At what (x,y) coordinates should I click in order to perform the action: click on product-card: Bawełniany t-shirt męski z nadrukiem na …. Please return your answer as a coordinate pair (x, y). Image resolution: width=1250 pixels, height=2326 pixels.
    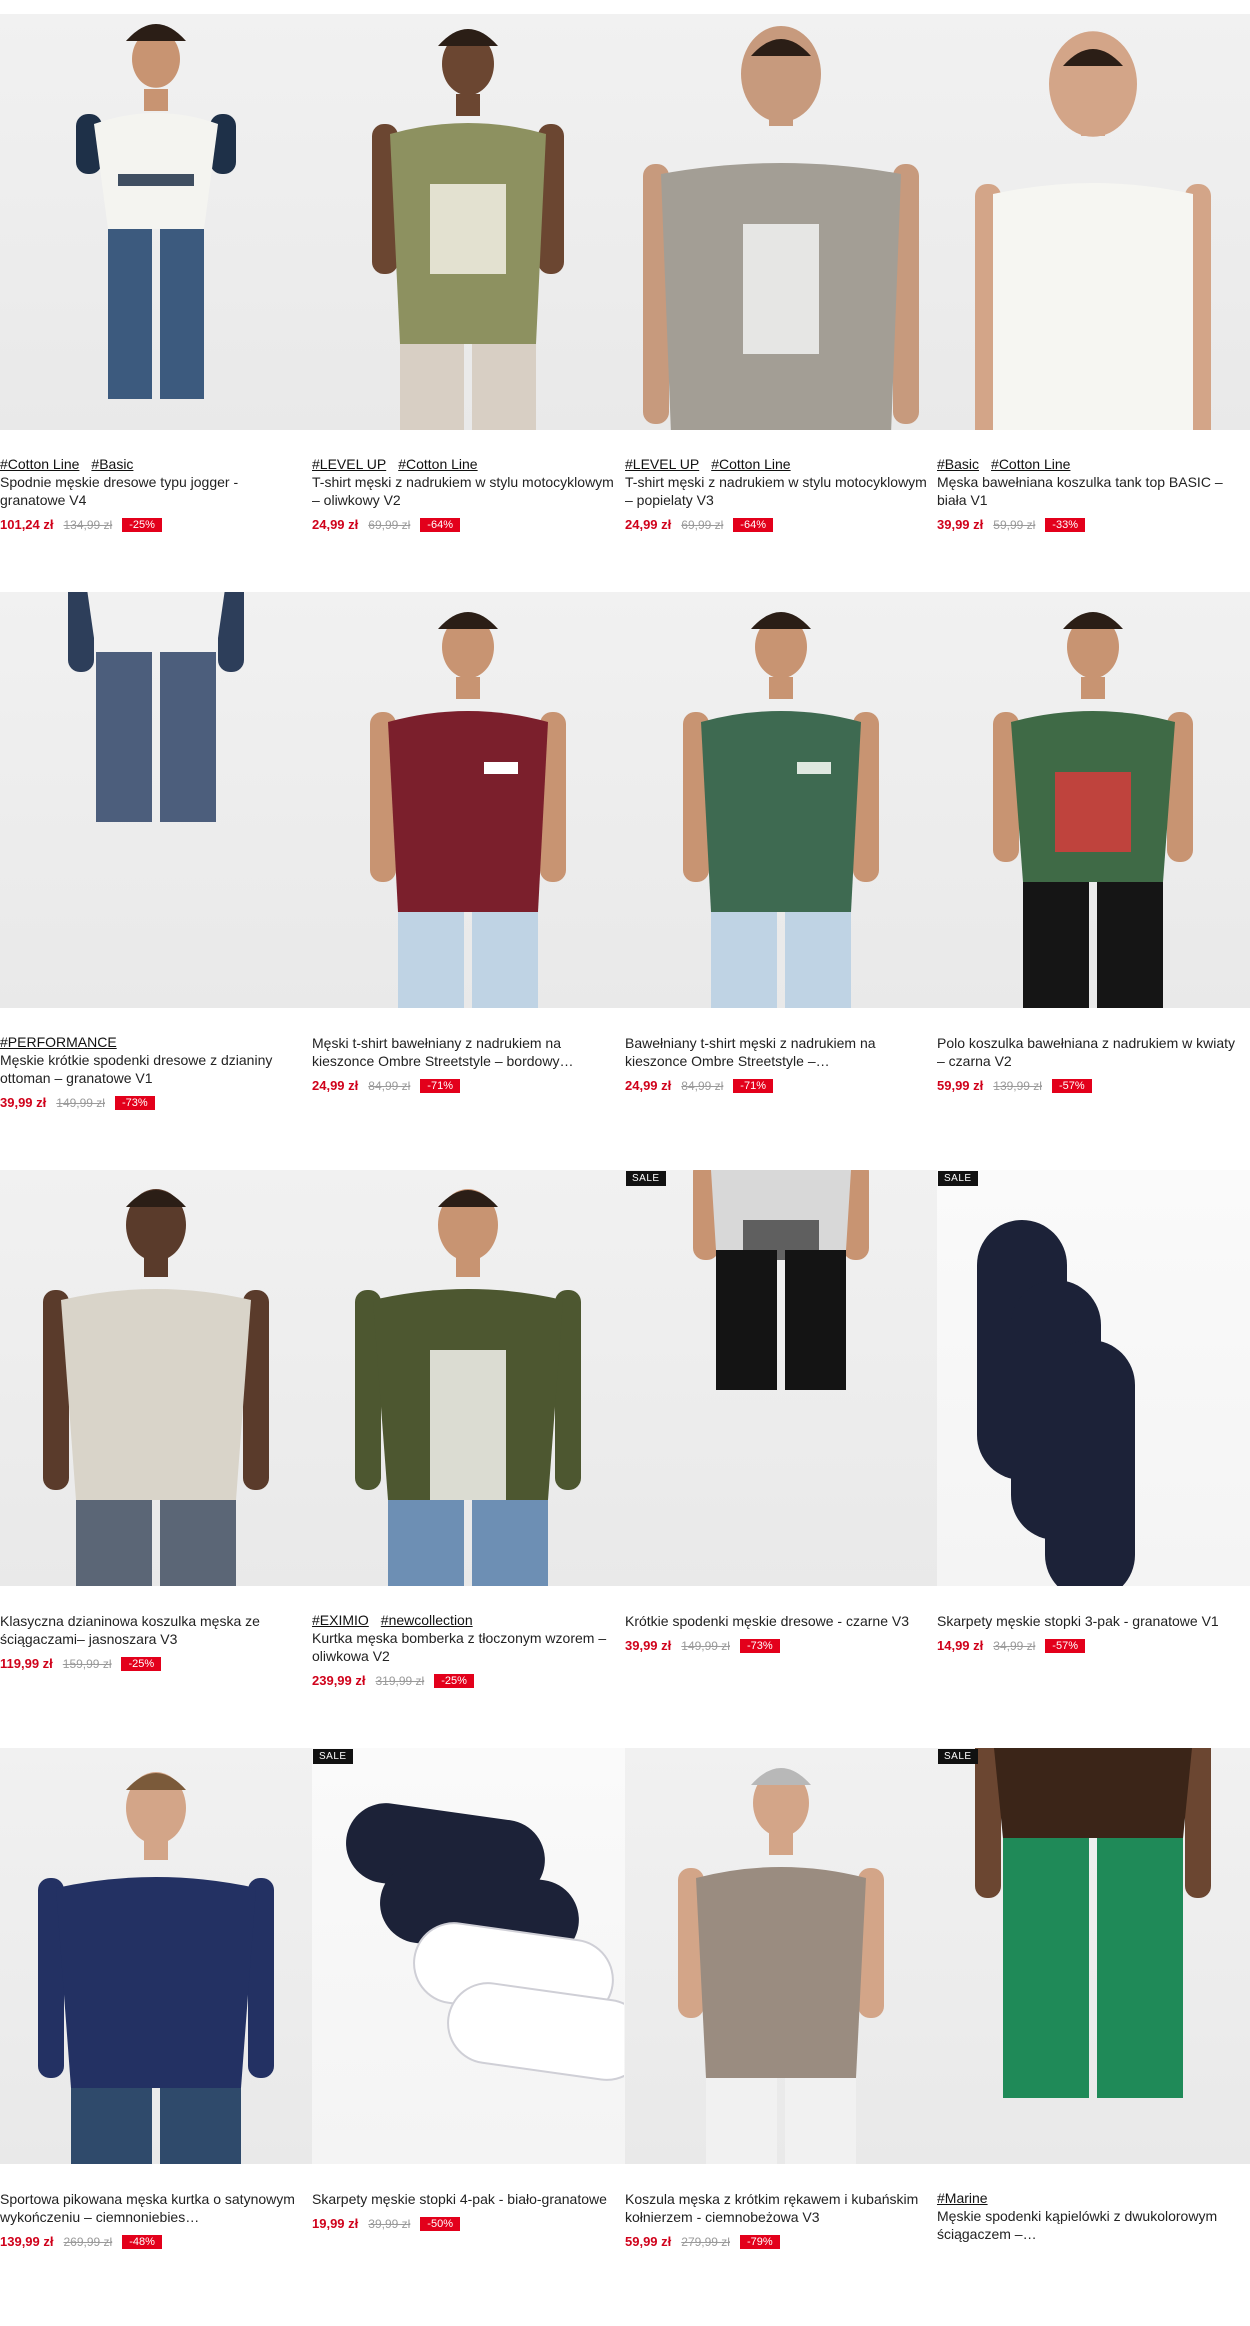
    Looking at the image, I should click on (781, 881).